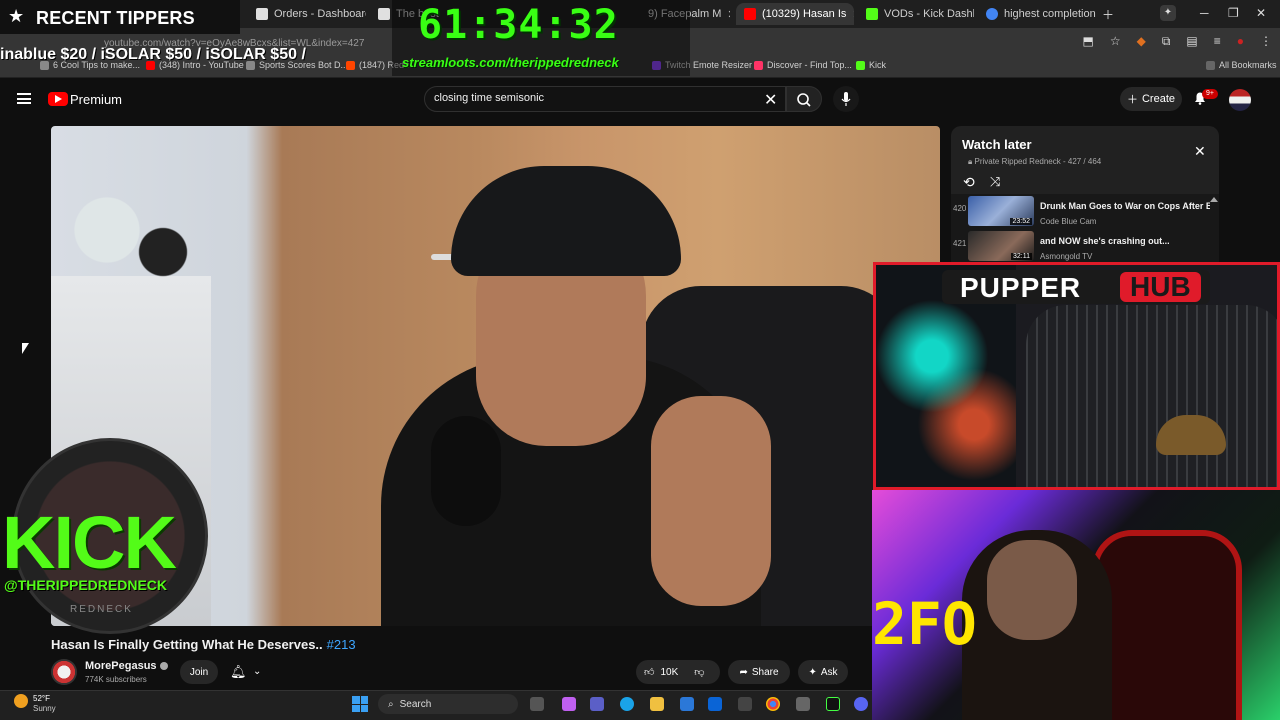 This screenshot has width=1280, height=720. Describe the element at coordinates (341, 644) in the screenshot. I see `video-hashtag: #213` at that location.